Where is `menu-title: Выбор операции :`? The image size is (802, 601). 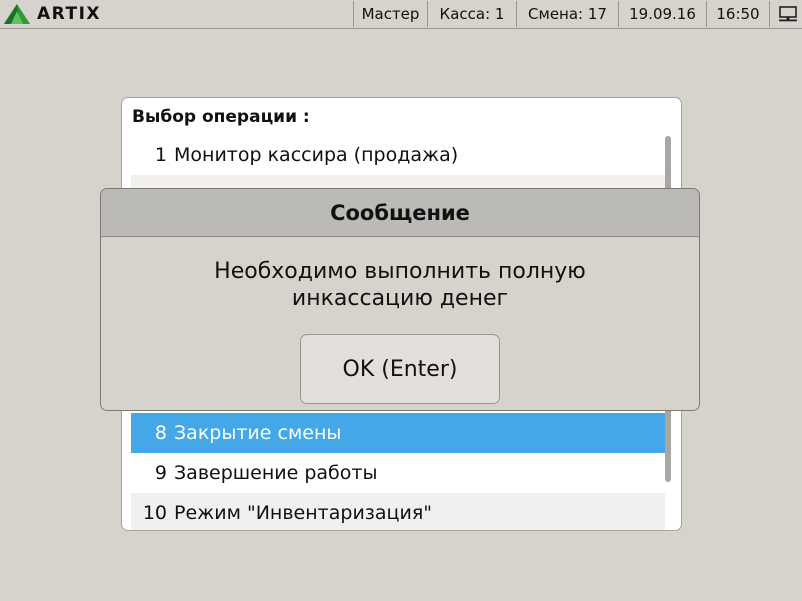 menu-title: Выбор операции : is located at coordinates (221, 117).